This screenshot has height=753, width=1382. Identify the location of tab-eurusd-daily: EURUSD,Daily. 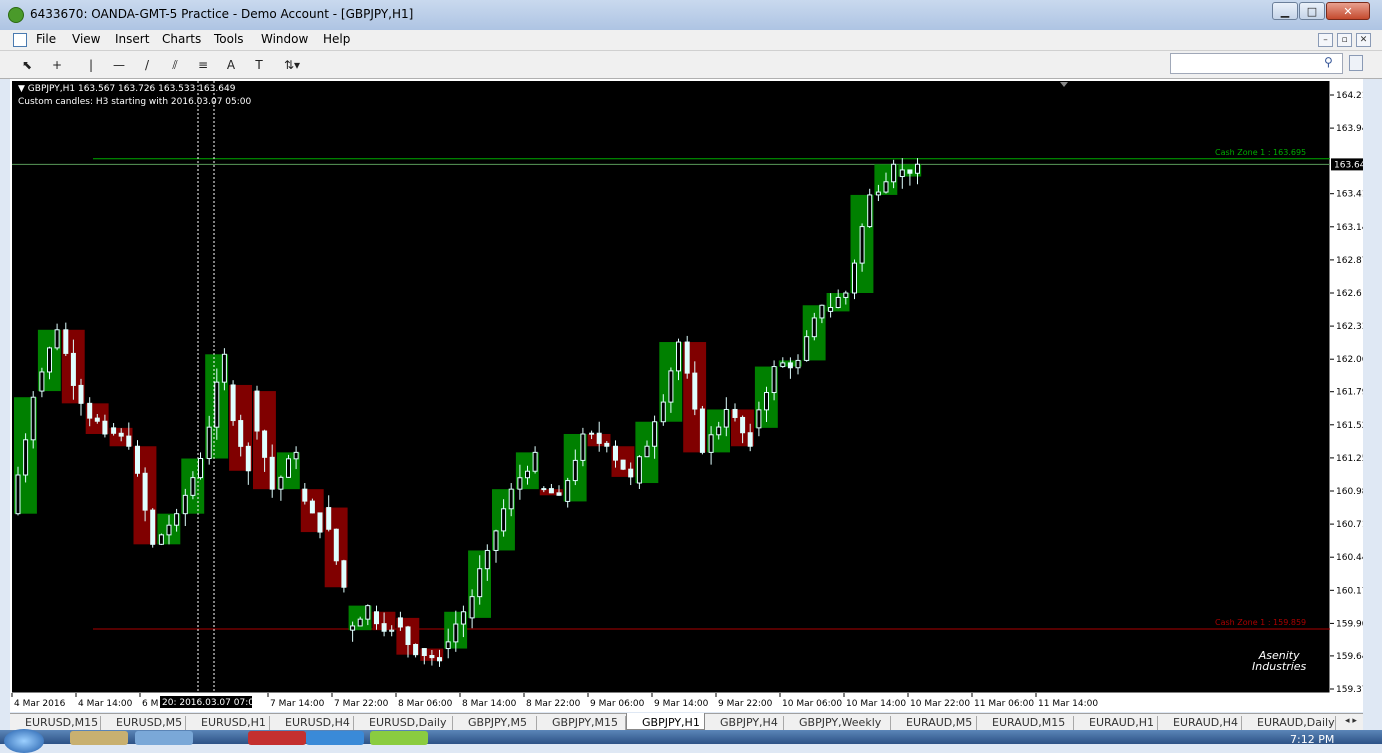
(403, 723).